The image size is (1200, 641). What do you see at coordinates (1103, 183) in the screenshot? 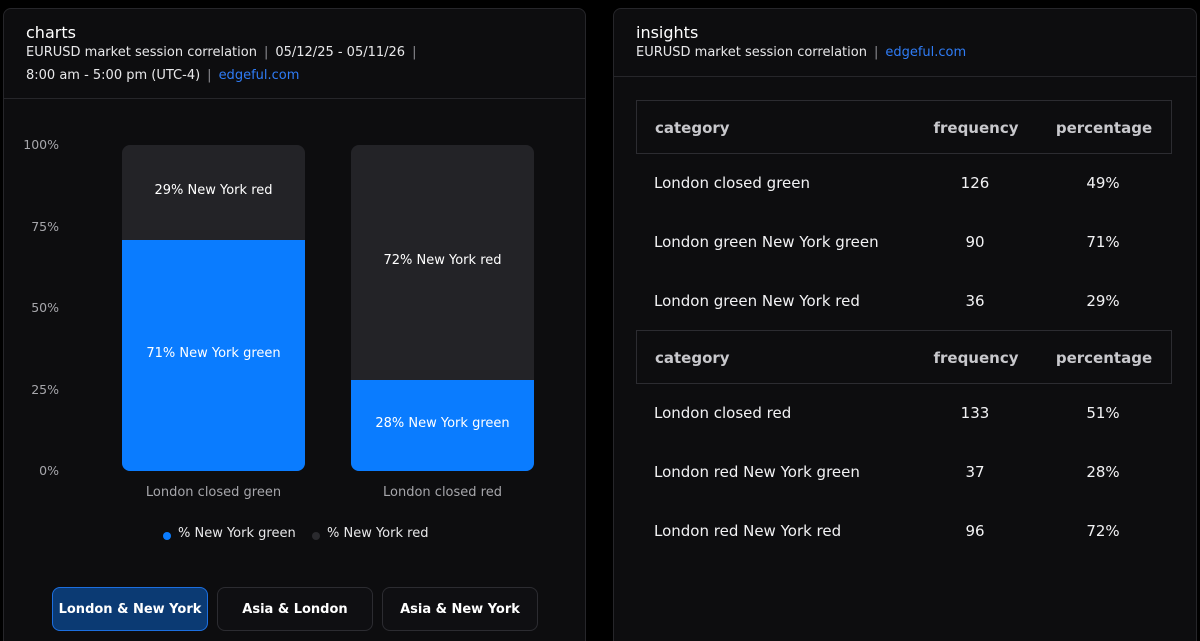
I see `cell-percentage: 49%` at bounding box center [1103, 183].